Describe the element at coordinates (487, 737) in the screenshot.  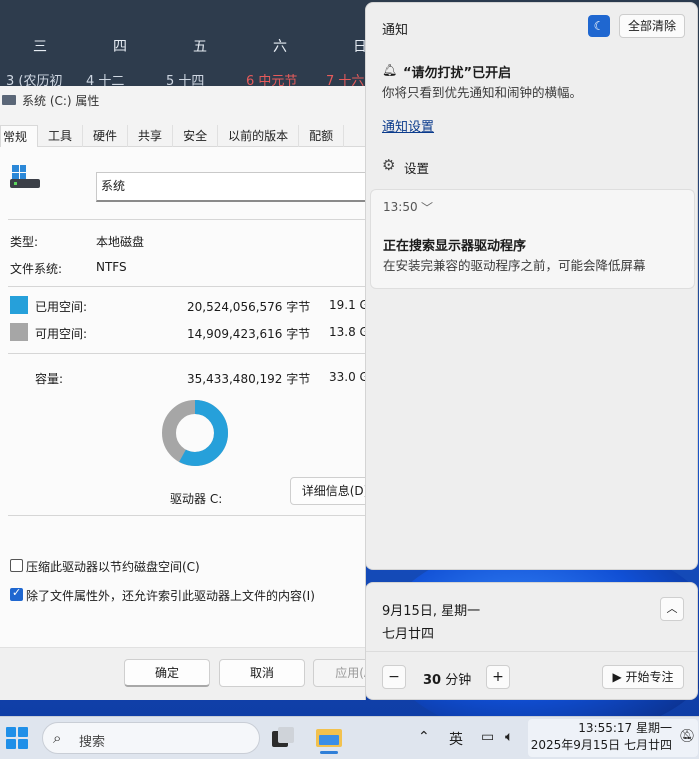
I see `network-icon: ▭` at that location.